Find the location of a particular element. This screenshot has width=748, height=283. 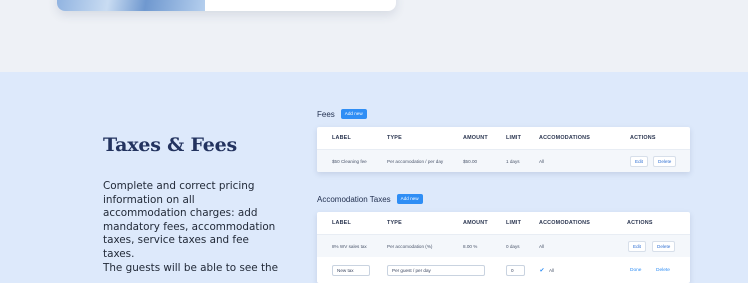

new-row-delete: Delete is located at coordinates (663, 270).